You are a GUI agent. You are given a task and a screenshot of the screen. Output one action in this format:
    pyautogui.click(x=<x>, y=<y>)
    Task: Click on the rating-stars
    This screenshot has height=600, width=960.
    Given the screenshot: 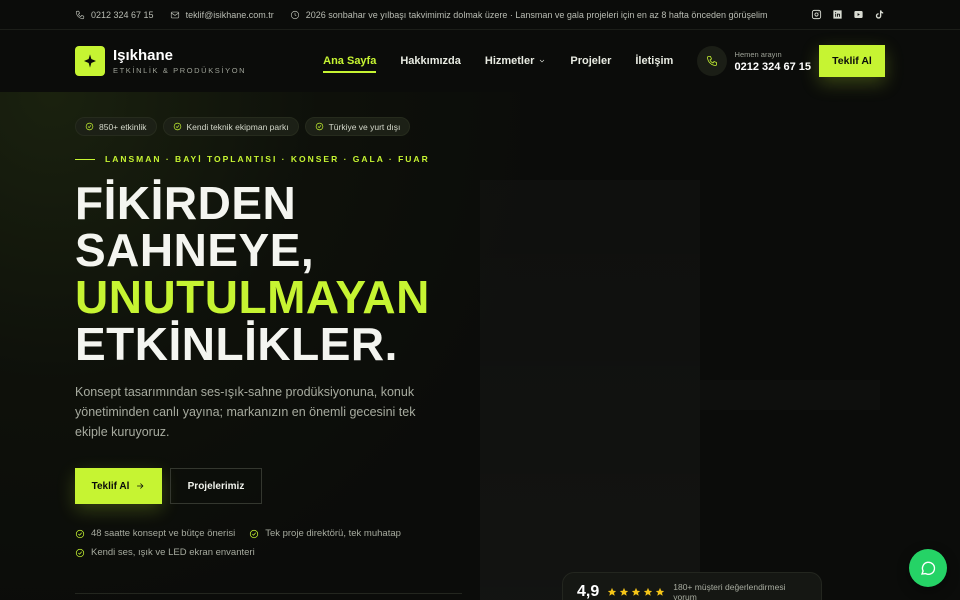 What is the action you would take?
    pyautogui.click(x=636, y=592)
    